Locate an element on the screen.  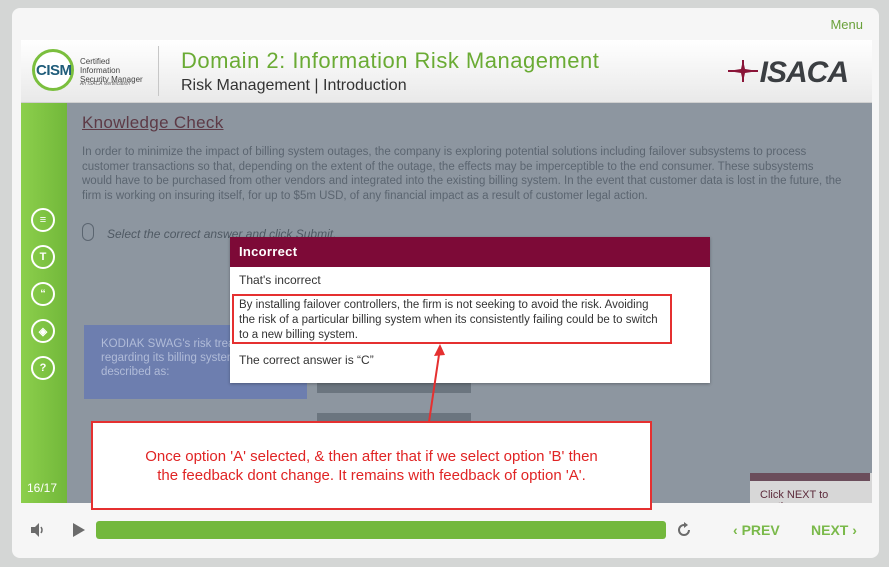
next-button: NEXT › is located at coordinates (834, 530).